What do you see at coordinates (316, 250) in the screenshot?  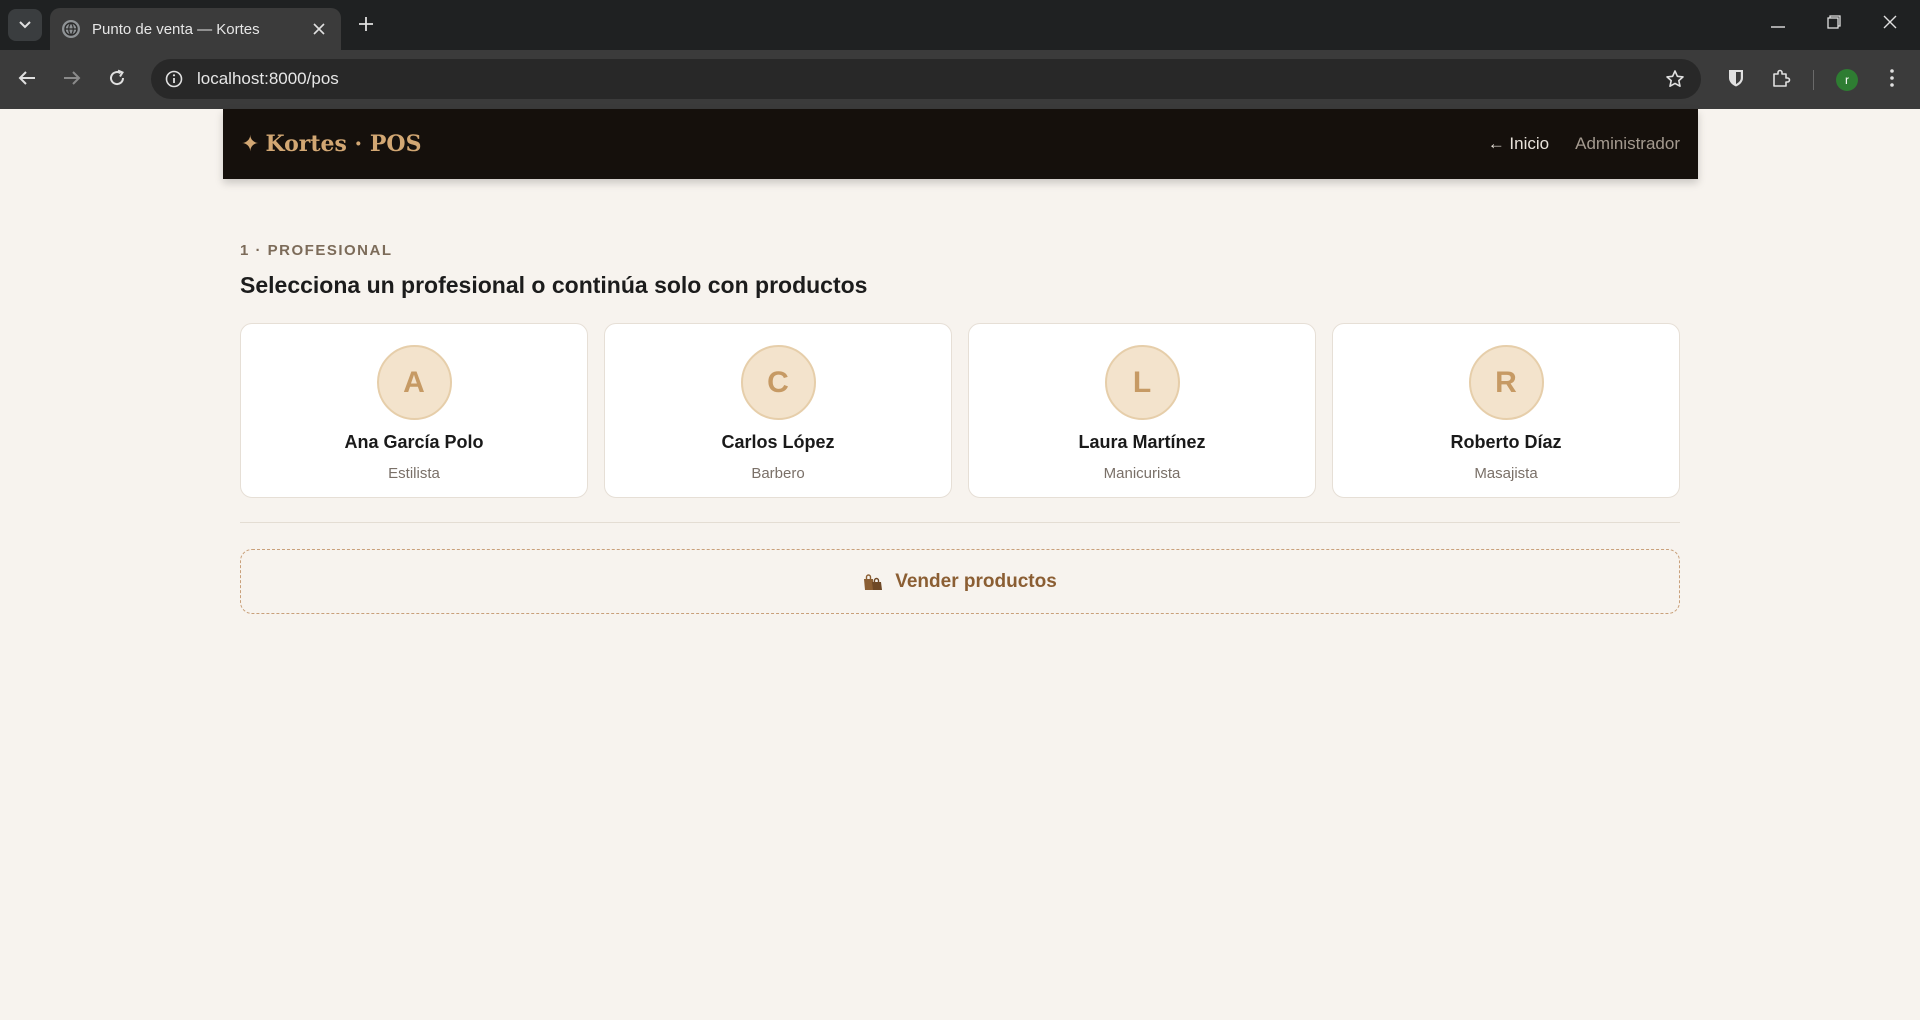 I see `step-label: 1 · PROFESIONAL` at bounding box center [316, 250].